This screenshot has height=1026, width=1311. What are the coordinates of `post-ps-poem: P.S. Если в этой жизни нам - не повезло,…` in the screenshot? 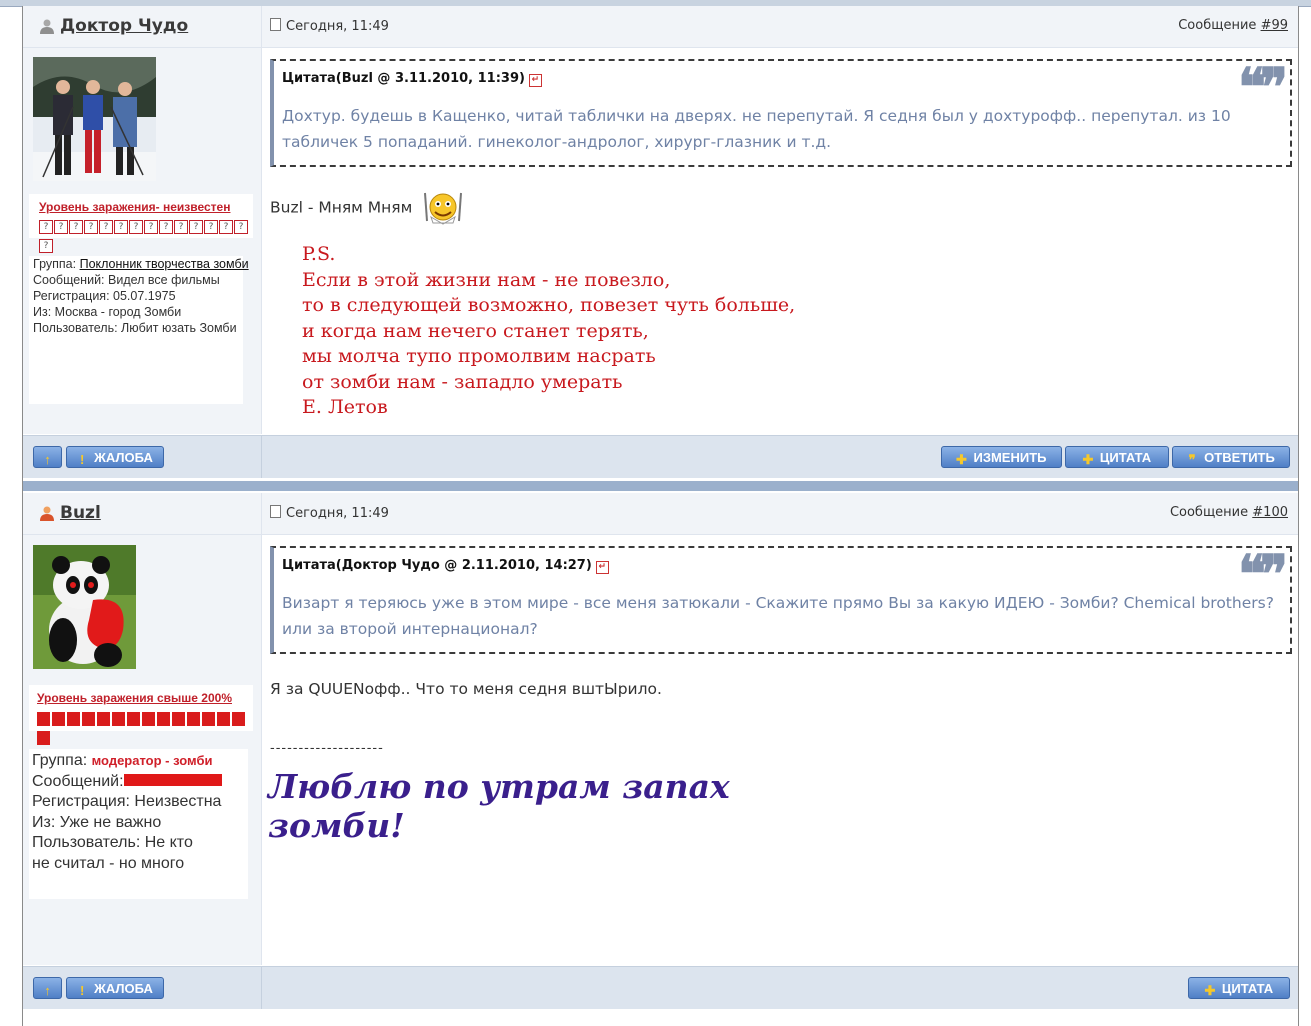 It's located at (548, 331).